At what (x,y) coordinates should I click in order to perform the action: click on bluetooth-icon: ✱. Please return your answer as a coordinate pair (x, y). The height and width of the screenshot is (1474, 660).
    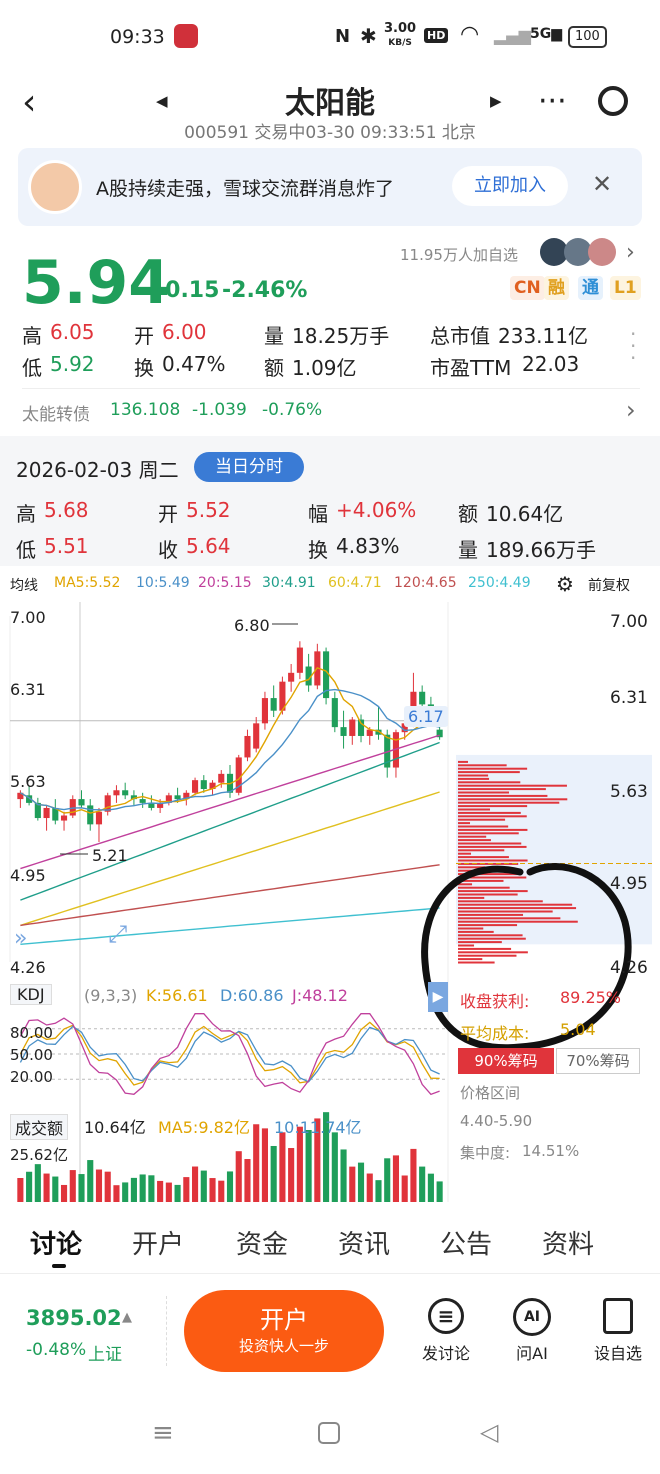
    Looking at the image, I should click on (368, 36).